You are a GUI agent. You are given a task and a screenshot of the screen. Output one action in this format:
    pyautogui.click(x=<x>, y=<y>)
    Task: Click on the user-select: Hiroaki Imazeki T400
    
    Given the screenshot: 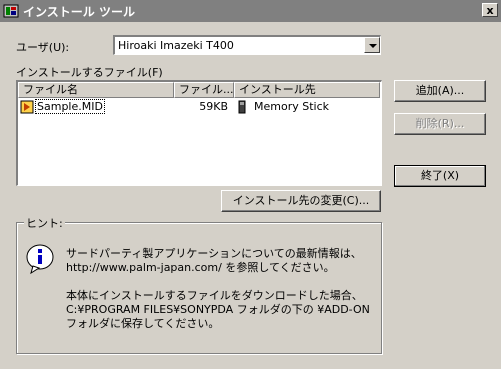 What is the action you would take?
    pyautogui.click(x=247, y=45)
    